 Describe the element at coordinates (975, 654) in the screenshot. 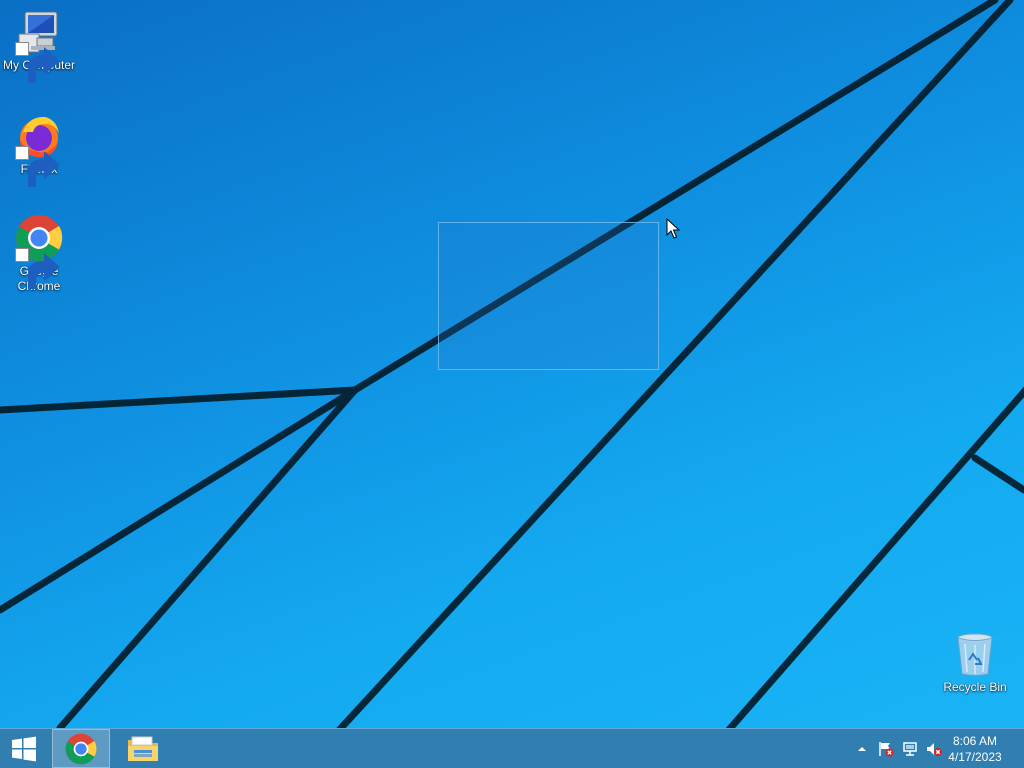

I see `recycle-bin-icon` at that location.